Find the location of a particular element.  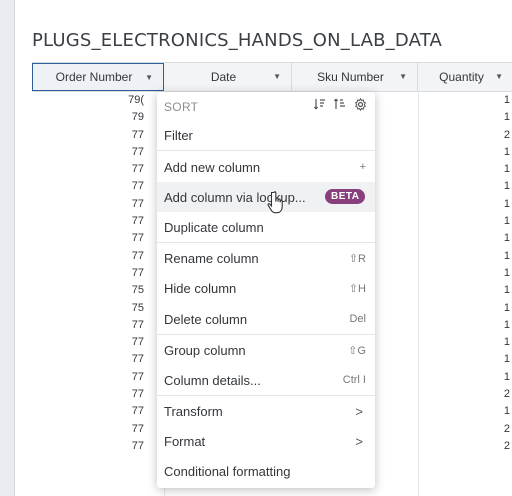

menu-item-delete-column: Delete column Del is located at coordinates (266, 319).